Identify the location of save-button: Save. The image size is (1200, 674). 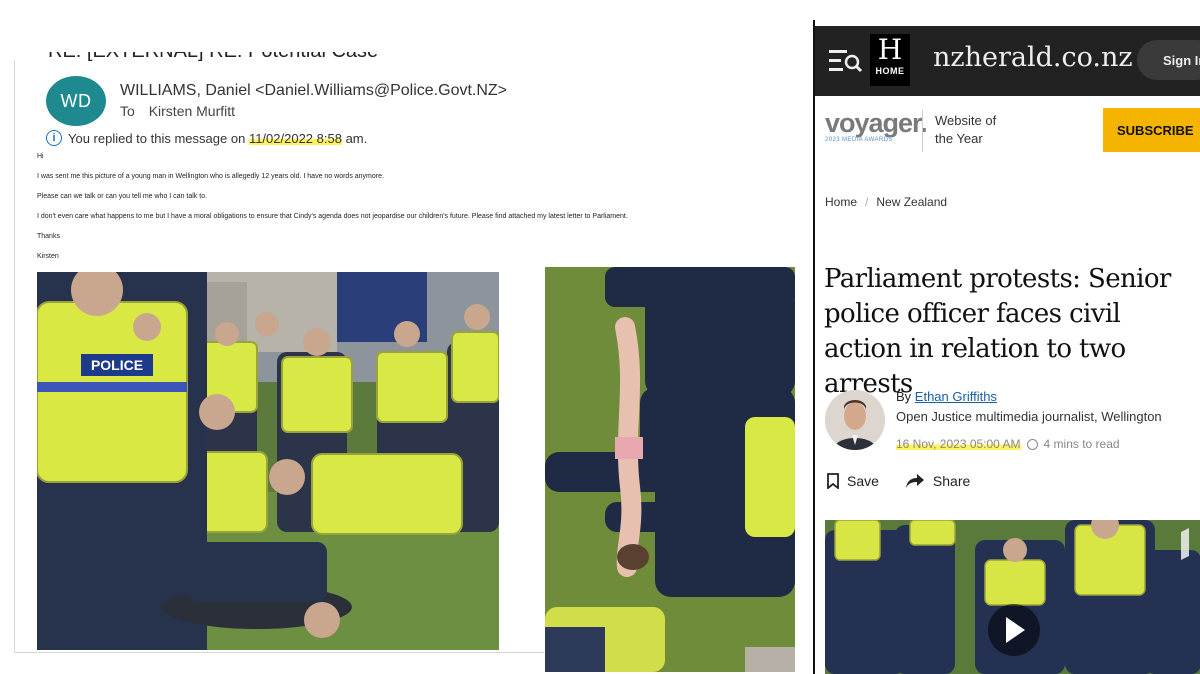
(853, 481).